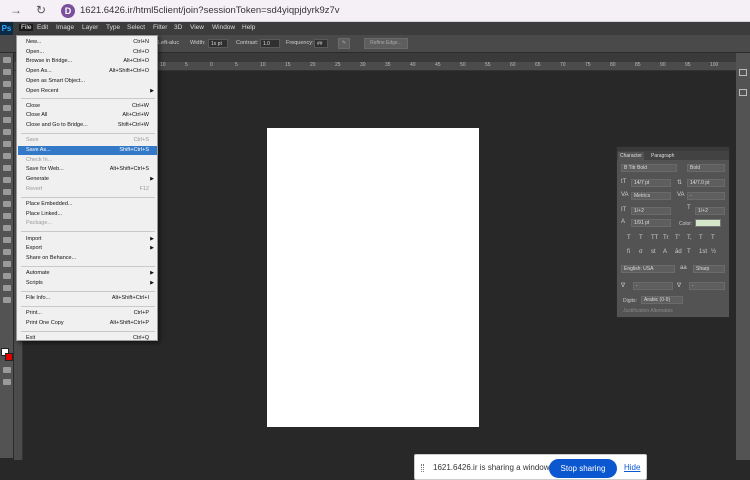 Image resolution: width=750 pixels, height=480 pixels. Describe the element at coordinates (87, 323) in the screenshot. I see `file-menu-item: Print One Copy Alt+Shift+Ctrl+P` at that location.